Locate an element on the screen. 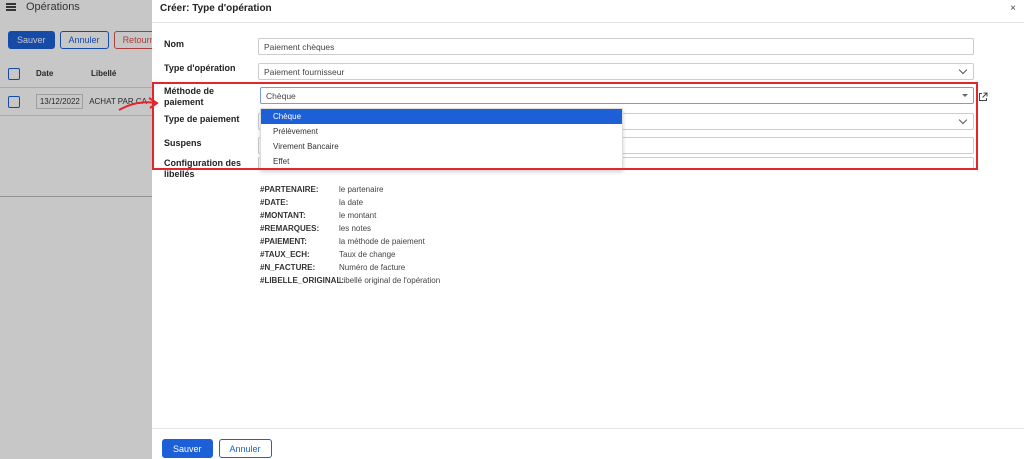  variable-desc: la date is located at coordinates (351, 202).